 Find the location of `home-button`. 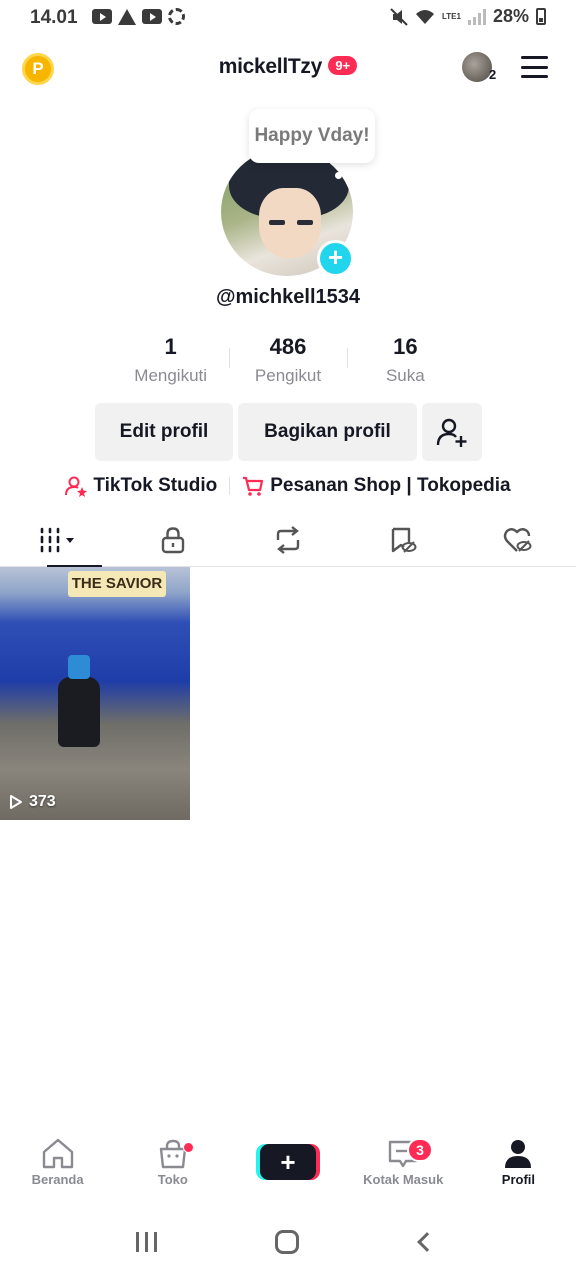

home-button is located at coordinates (287, 1242).